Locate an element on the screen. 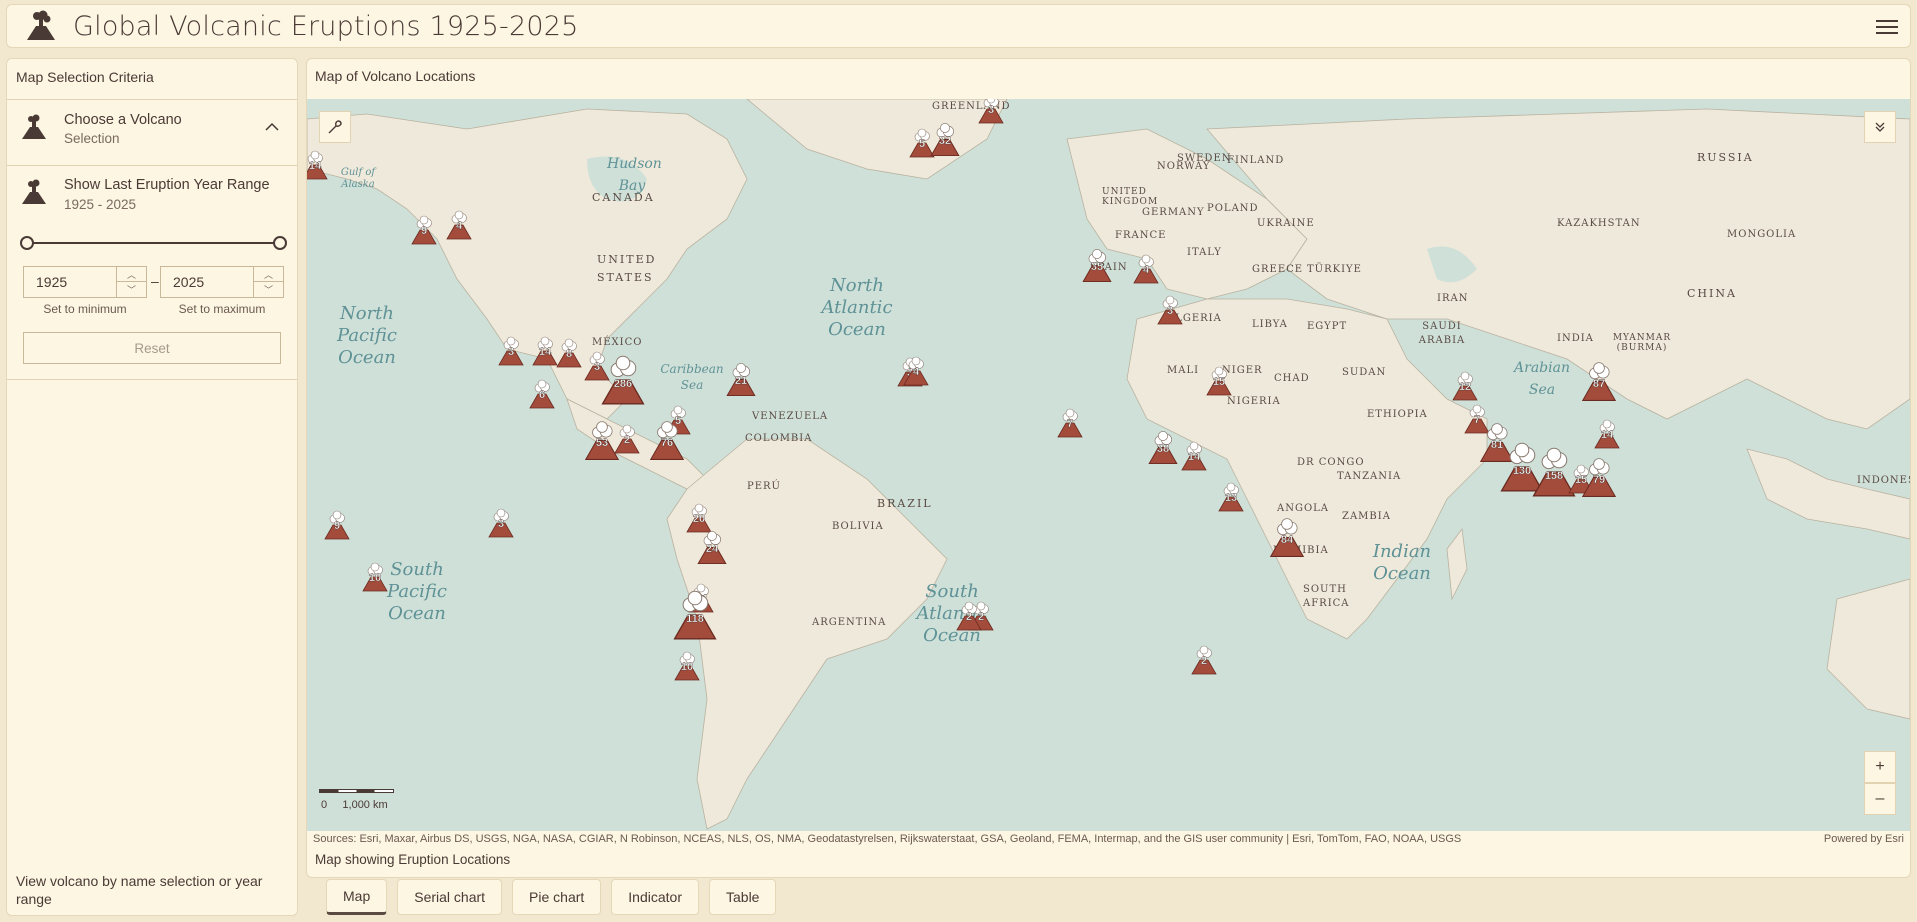 This screenshot has width=1917, height=922. powered-by-esri: Powered by Esri is located at coordinates (1864, 839).